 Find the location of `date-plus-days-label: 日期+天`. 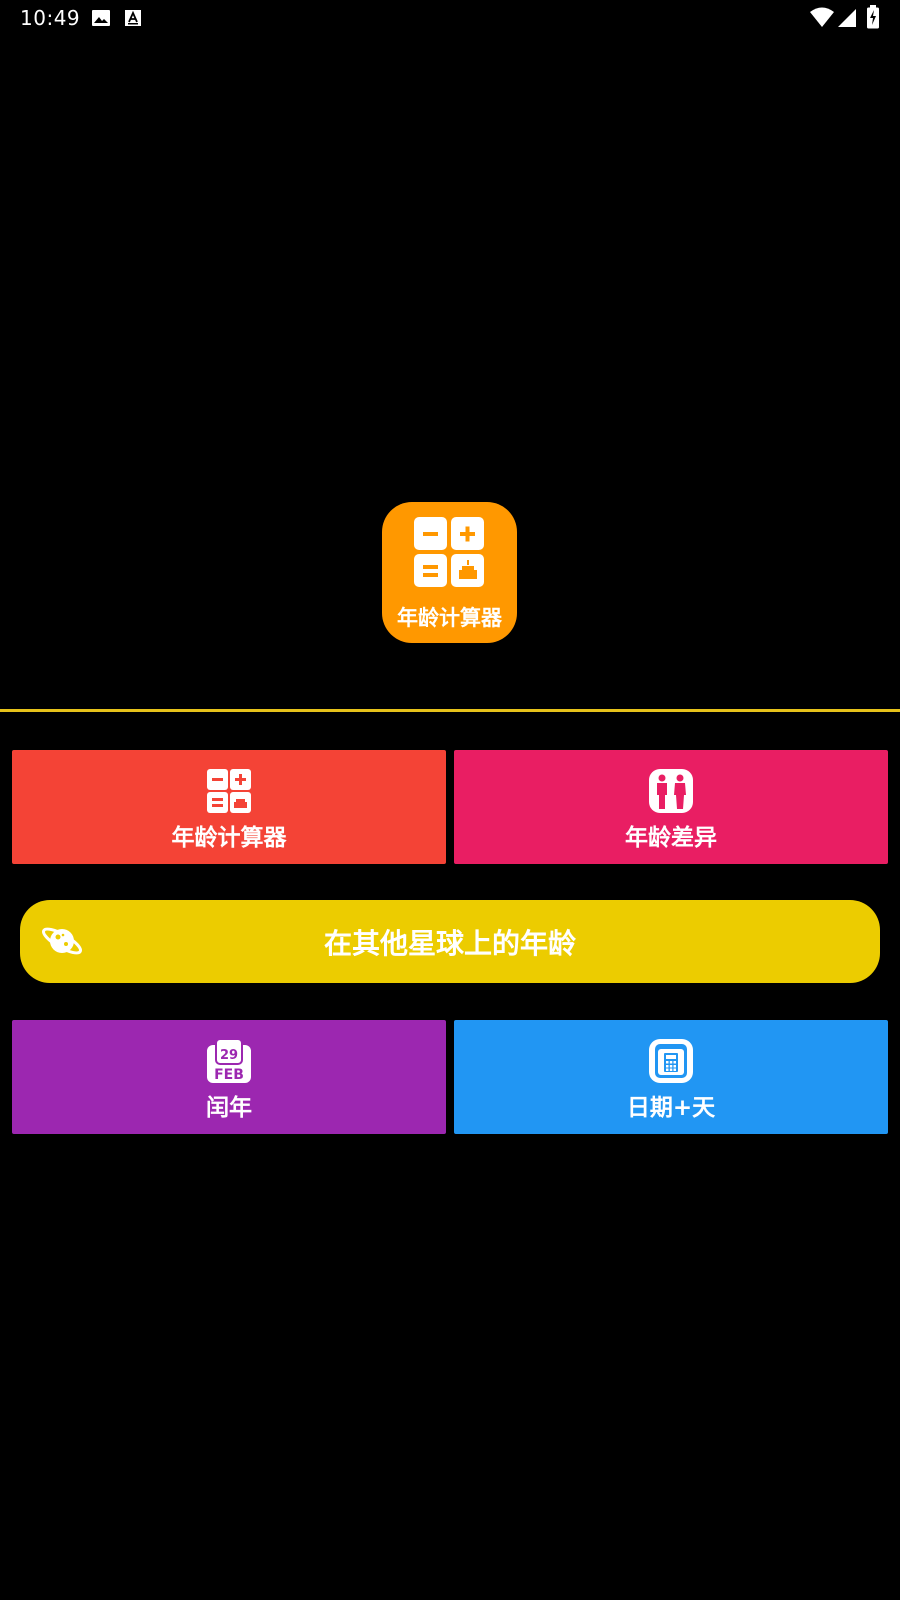

date-plus-days-label: 日期+天 is located at coordinates (671, 1108).